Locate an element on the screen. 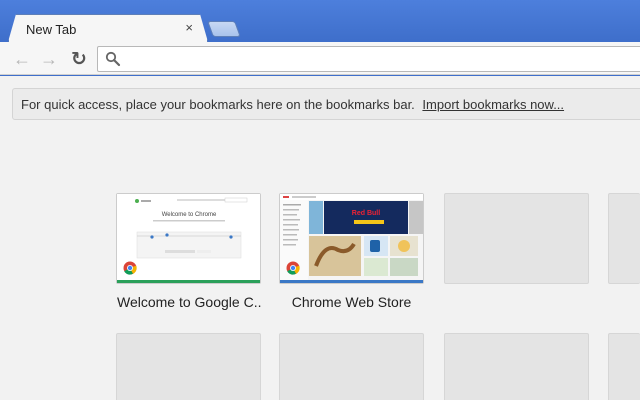  most-visited-tile-web-store: Red Bull is located at coordinates (351, 238).